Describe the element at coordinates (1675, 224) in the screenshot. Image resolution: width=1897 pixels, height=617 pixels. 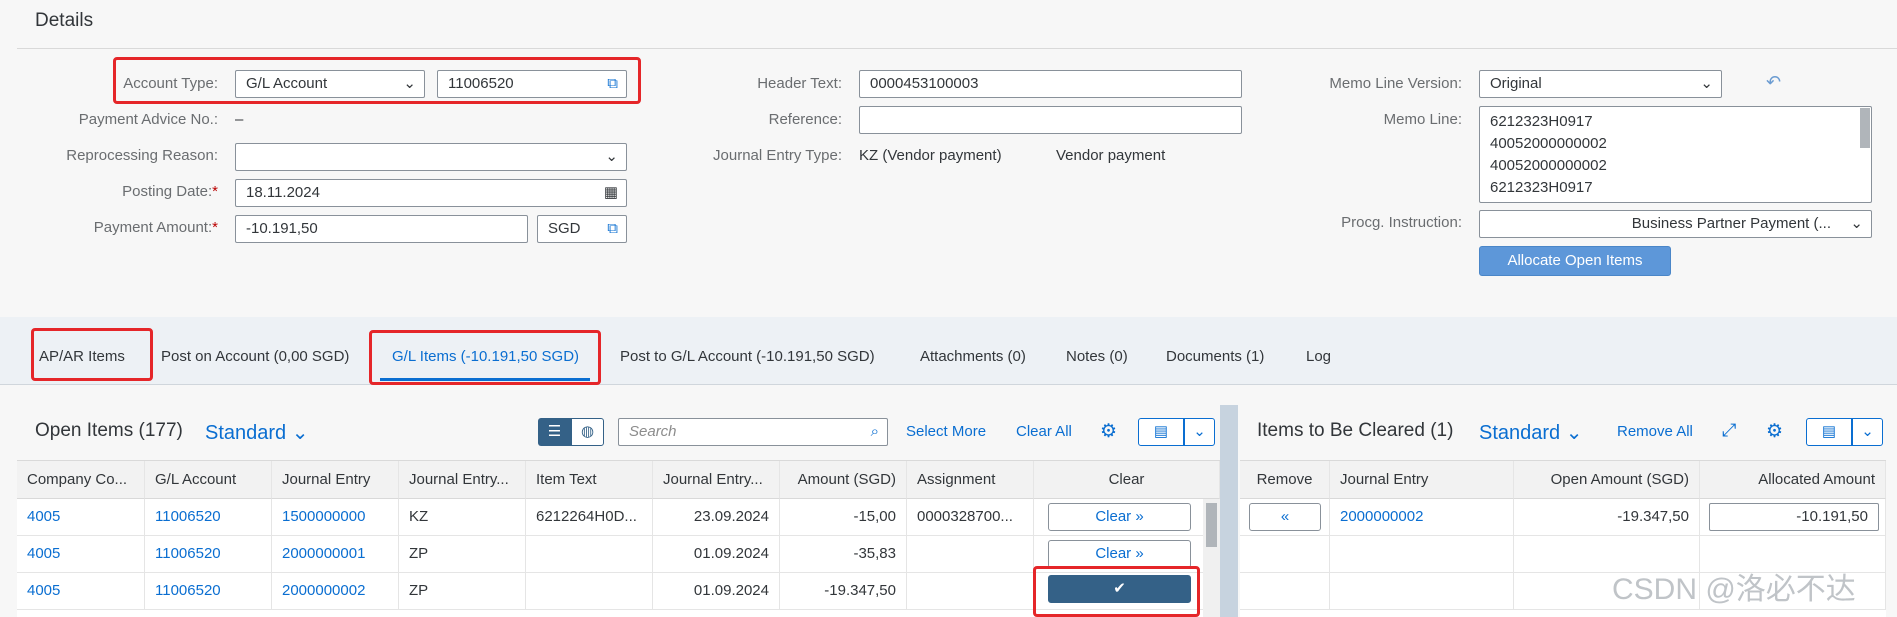
I see `procg-instruction-select: Business Partner Payment (... ⌄` at that location.